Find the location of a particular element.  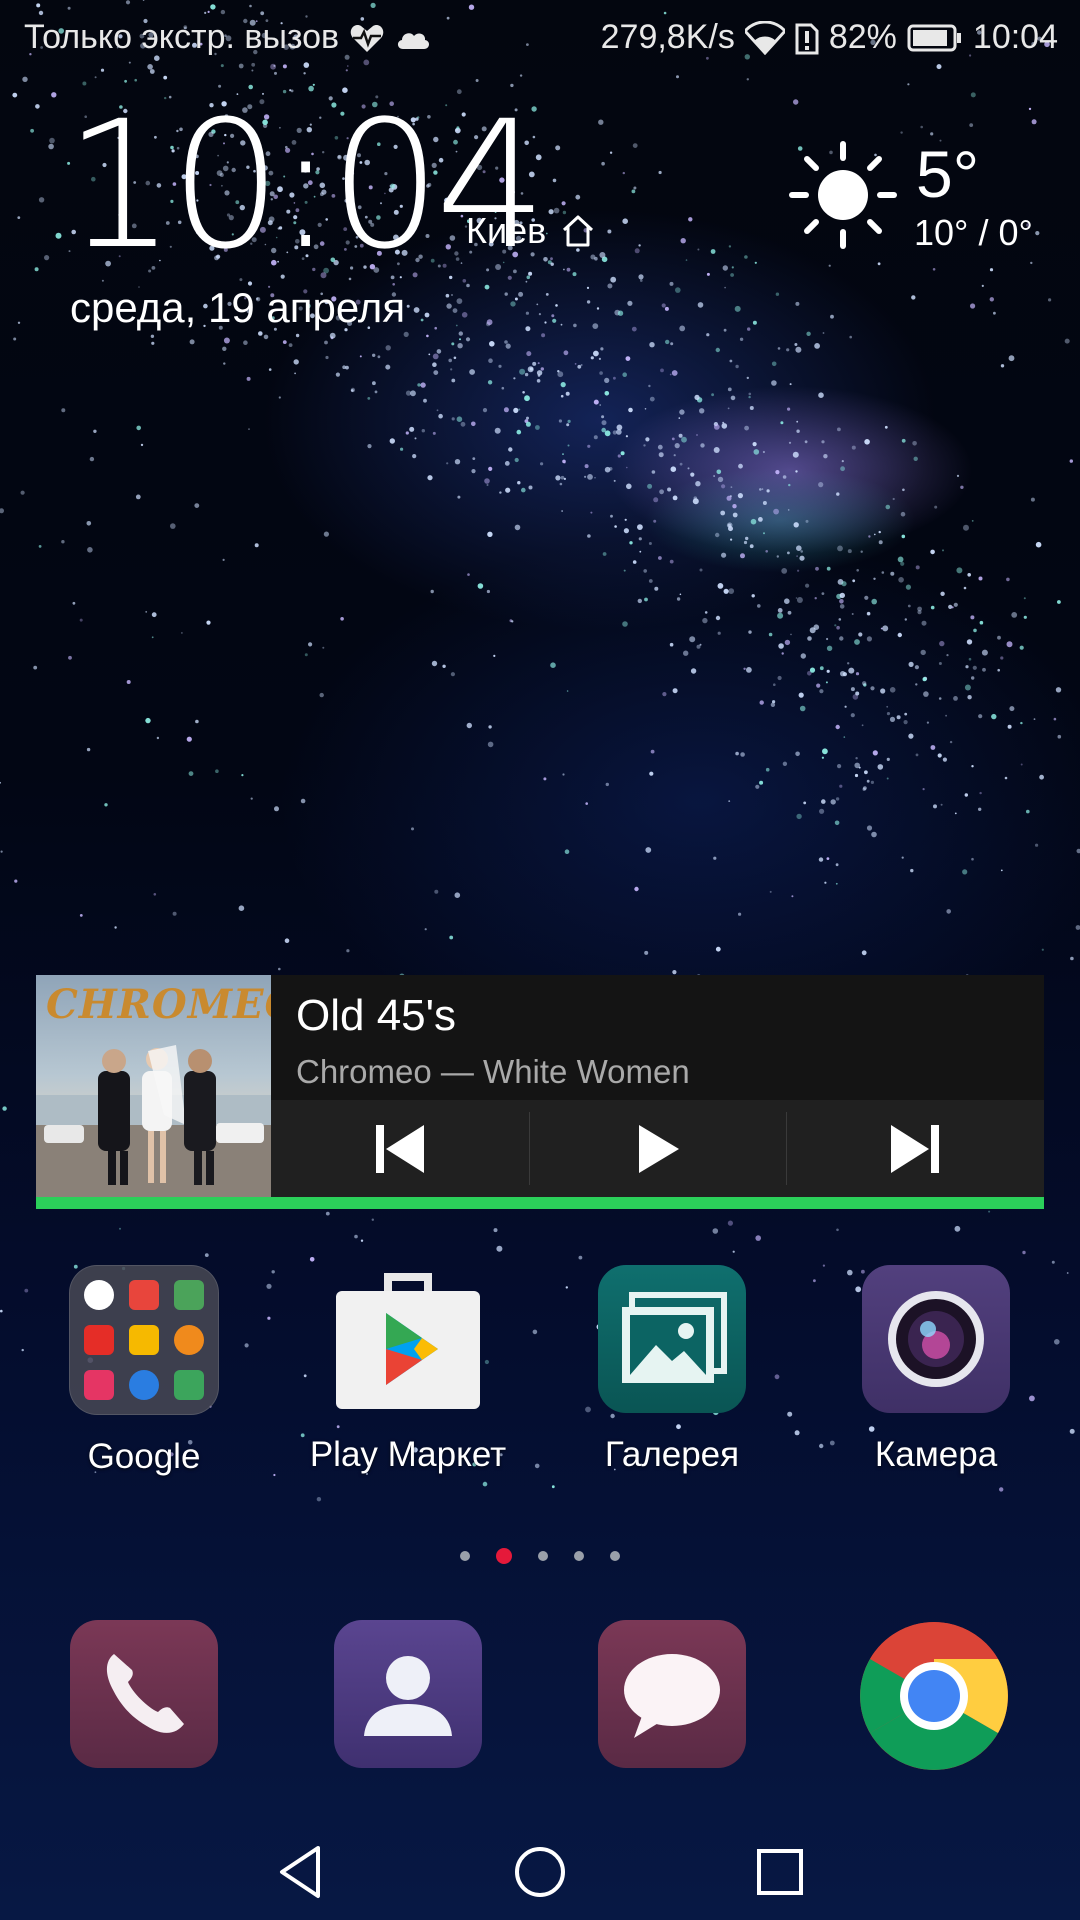

battery-icon is located at coordinates (934, 37).